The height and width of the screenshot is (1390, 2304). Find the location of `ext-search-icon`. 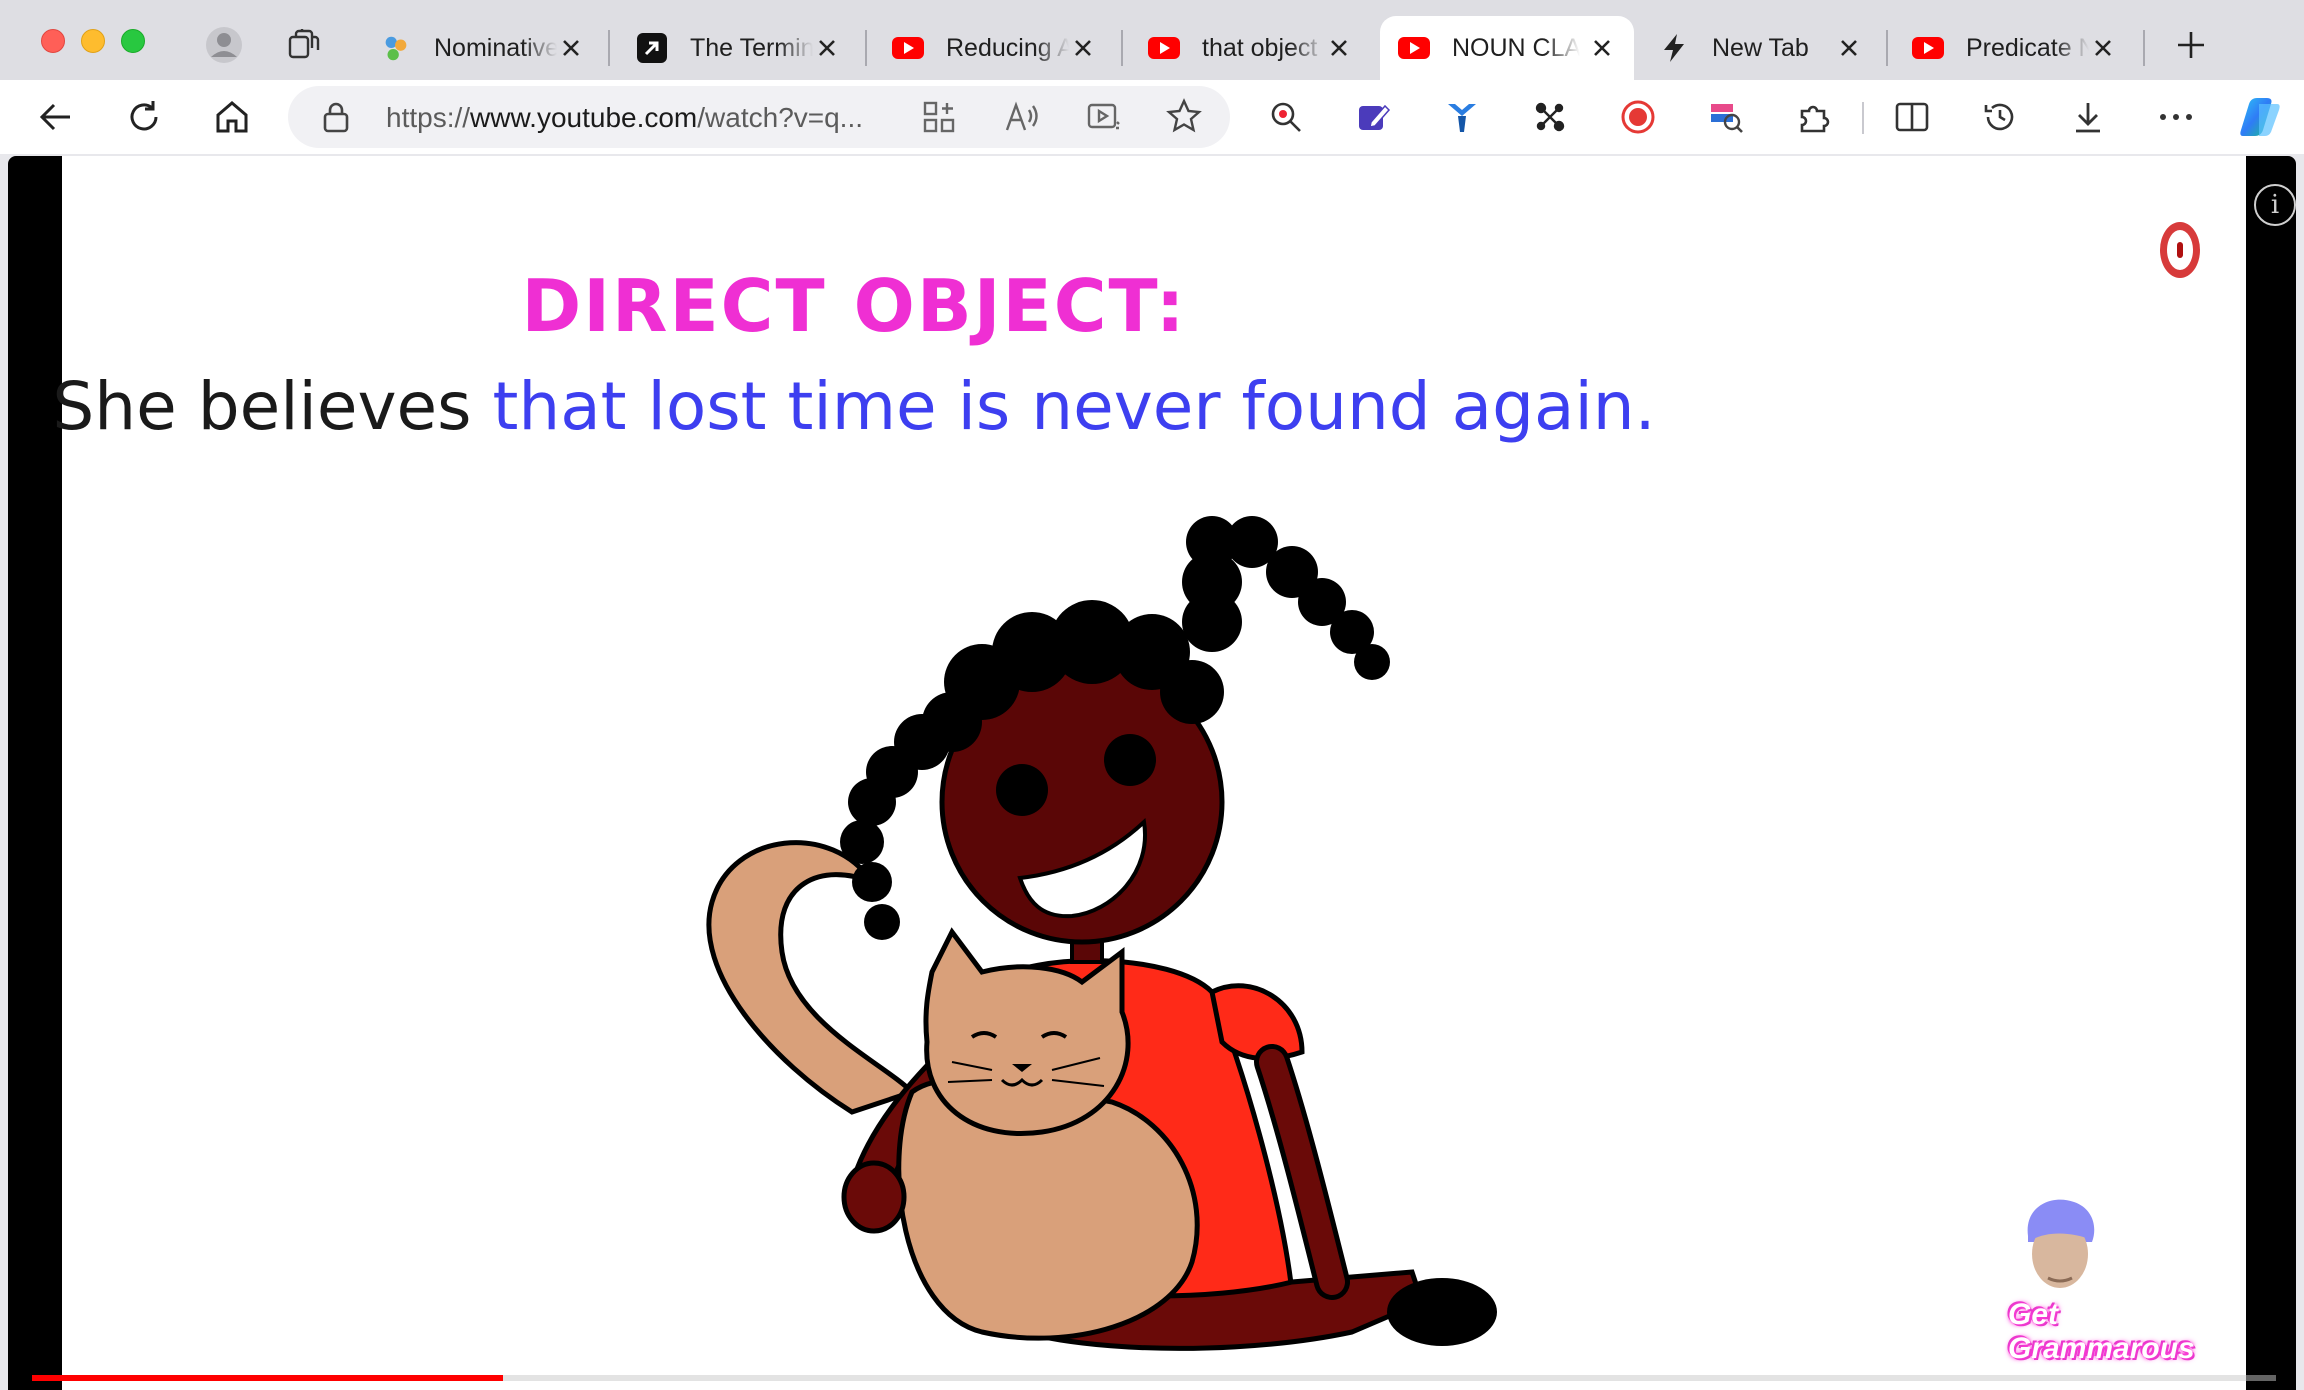

ext-search-icon is located at coordinates (1286, 117).